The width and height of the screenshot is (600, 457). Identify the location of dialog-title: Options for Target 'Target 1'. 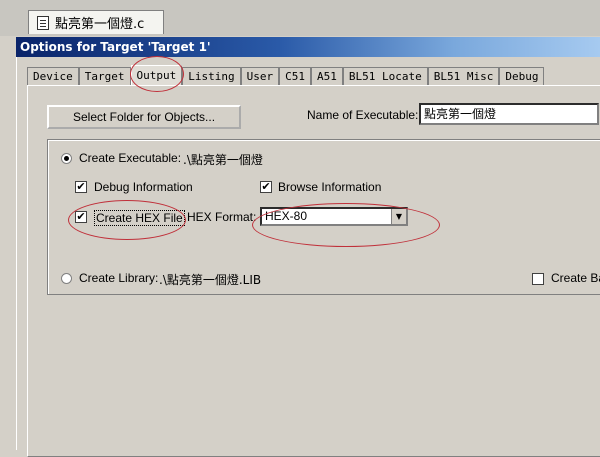
(115, 47).